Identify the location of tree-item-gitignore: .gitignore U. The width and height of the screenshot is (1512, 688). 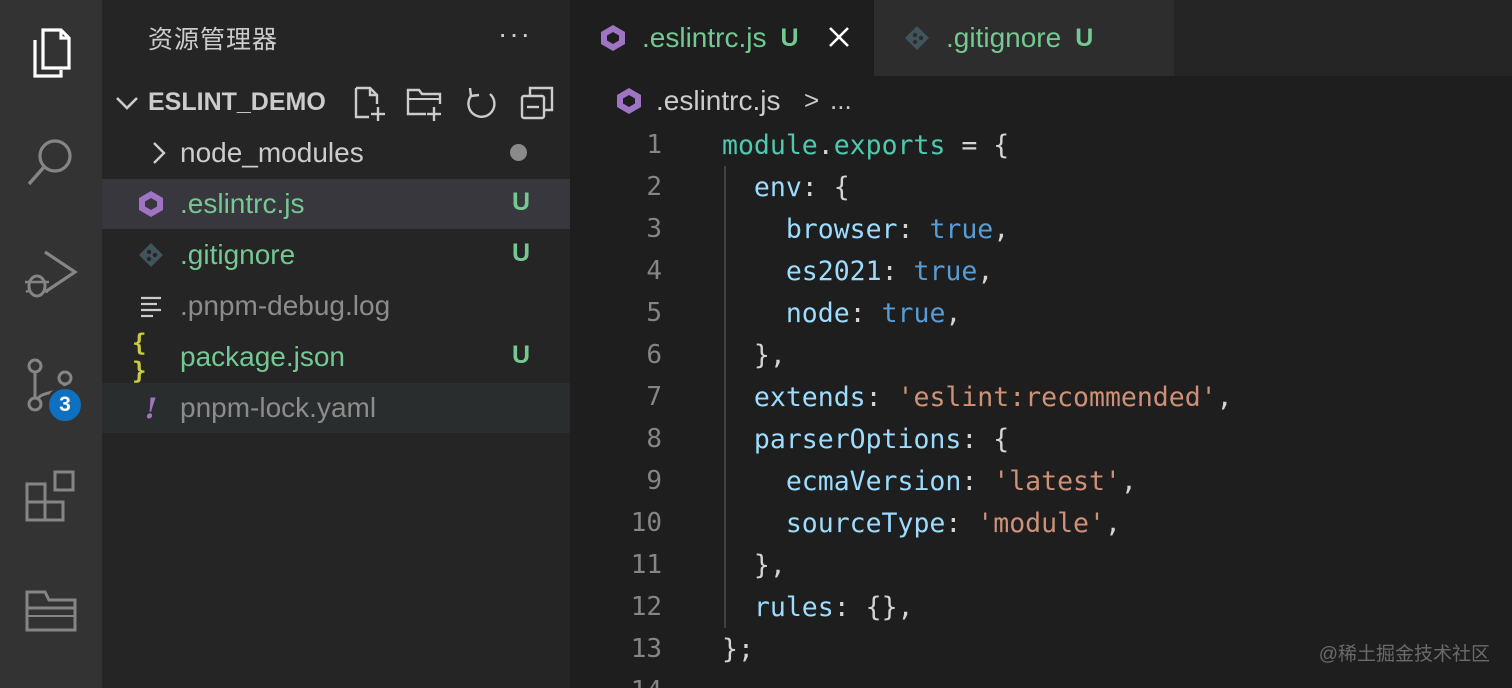
(336, 255).